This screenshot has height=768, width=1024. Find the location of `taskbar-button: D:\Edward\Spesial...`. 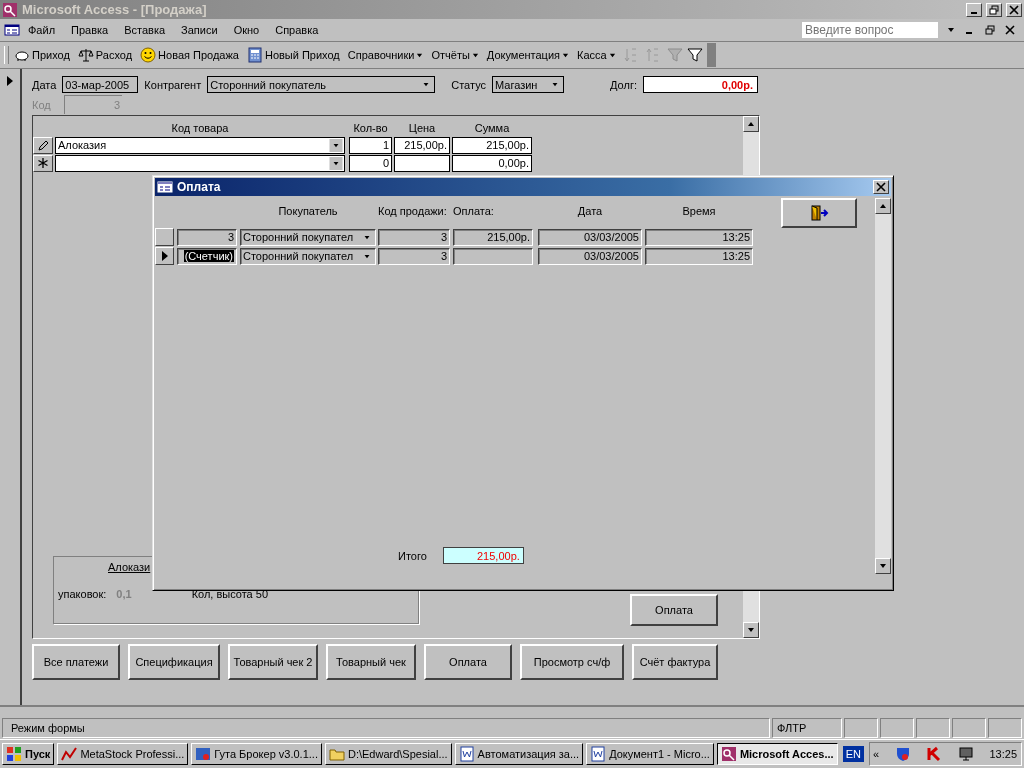

taskbar-button: D:\Edward\Spesial... is located at coordinates (388, 754).